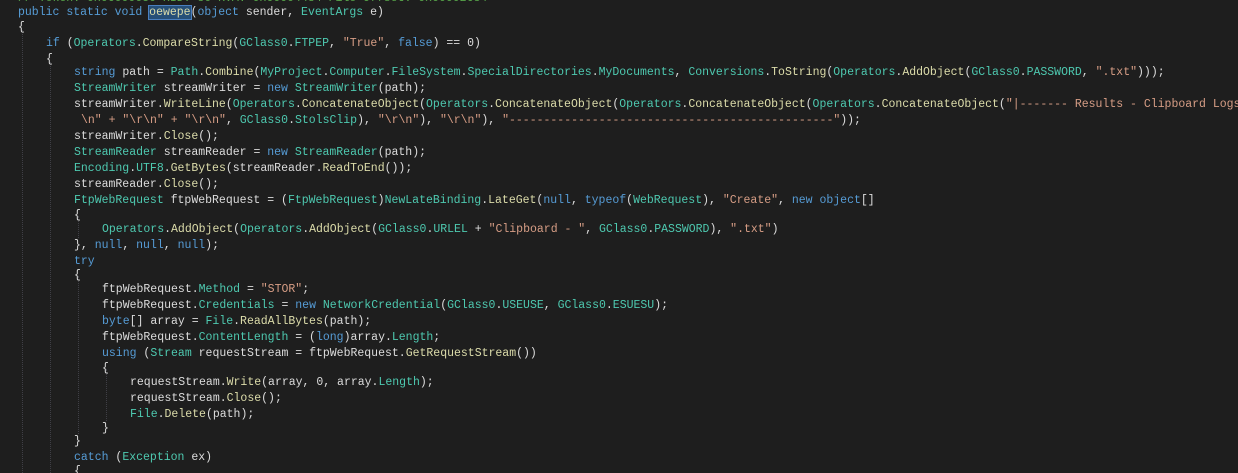 This screenshot has width=1238, height=473. Describe the element at coordinates (115, 88) in the screenshot. I see `code-token: StreamWriter` at that location.